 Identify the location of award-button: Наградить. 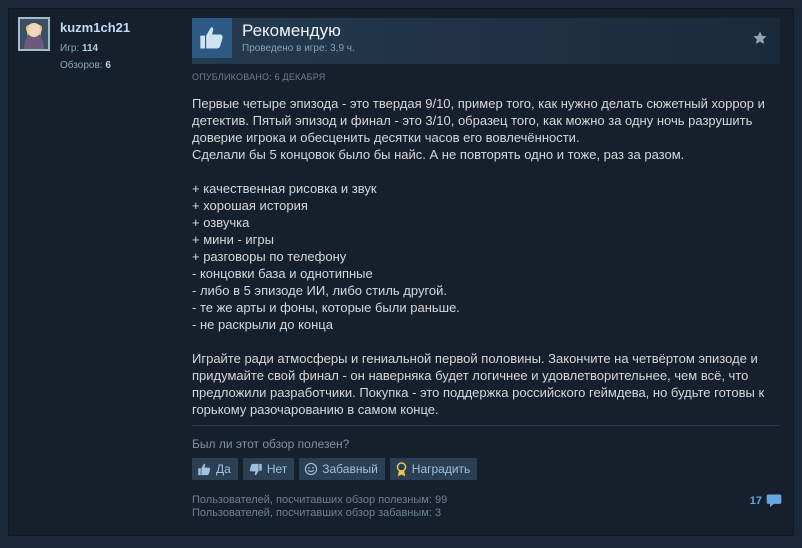
(433, 469).